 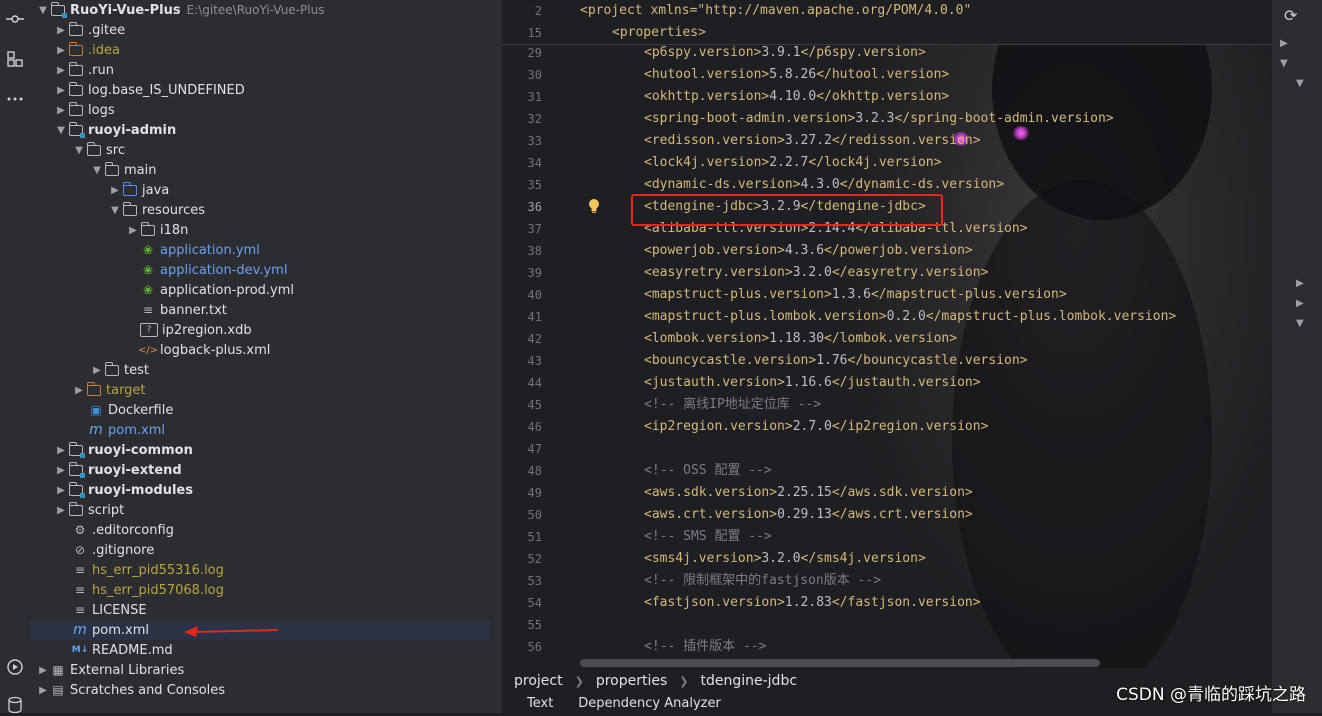 What do you see at coordinates (534, 251) in the screenshot?
I see `line-number: 38` at bounding box center [534, 251].